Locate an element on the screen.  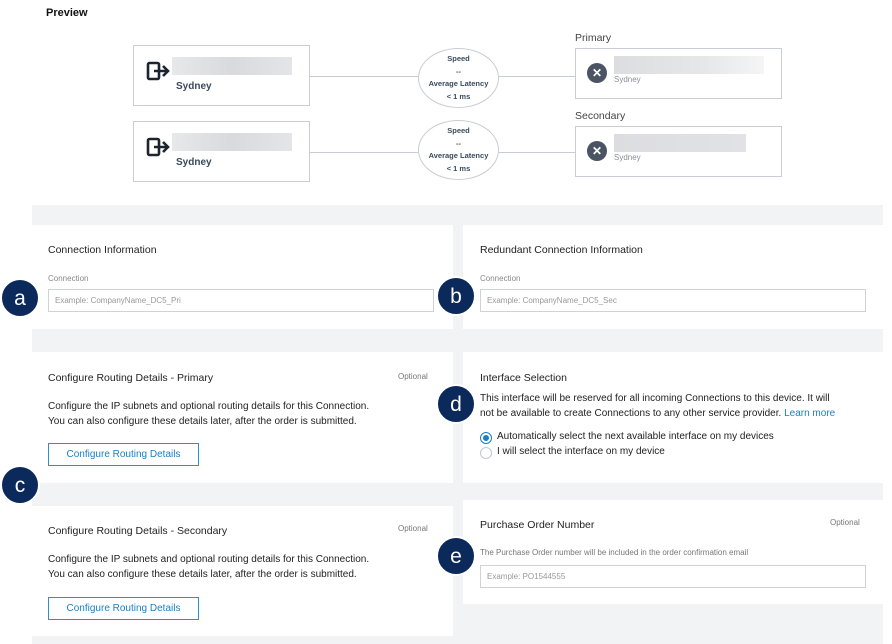
callout-b: b is located at coordinates (456, 296).